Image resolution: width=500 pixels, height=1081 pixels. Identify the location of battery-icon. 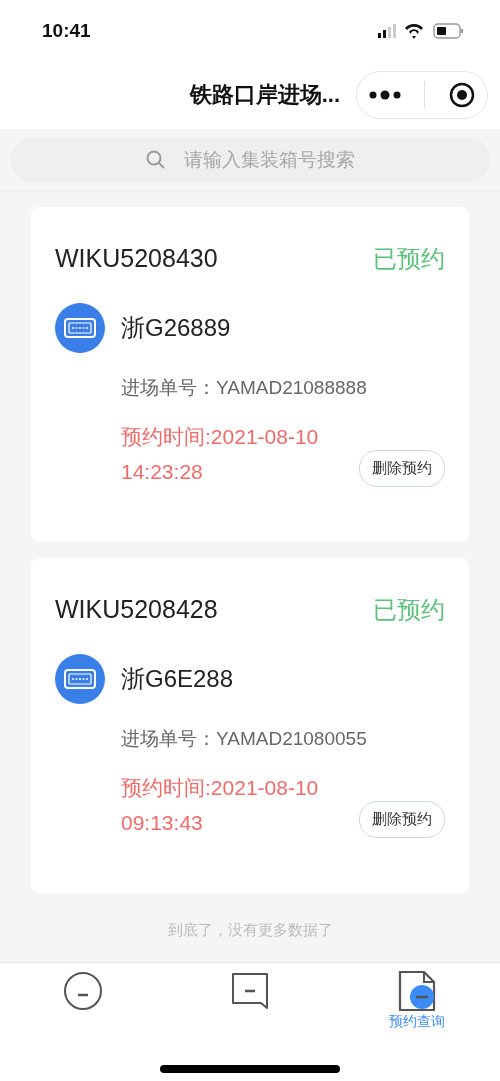
(448, 31).